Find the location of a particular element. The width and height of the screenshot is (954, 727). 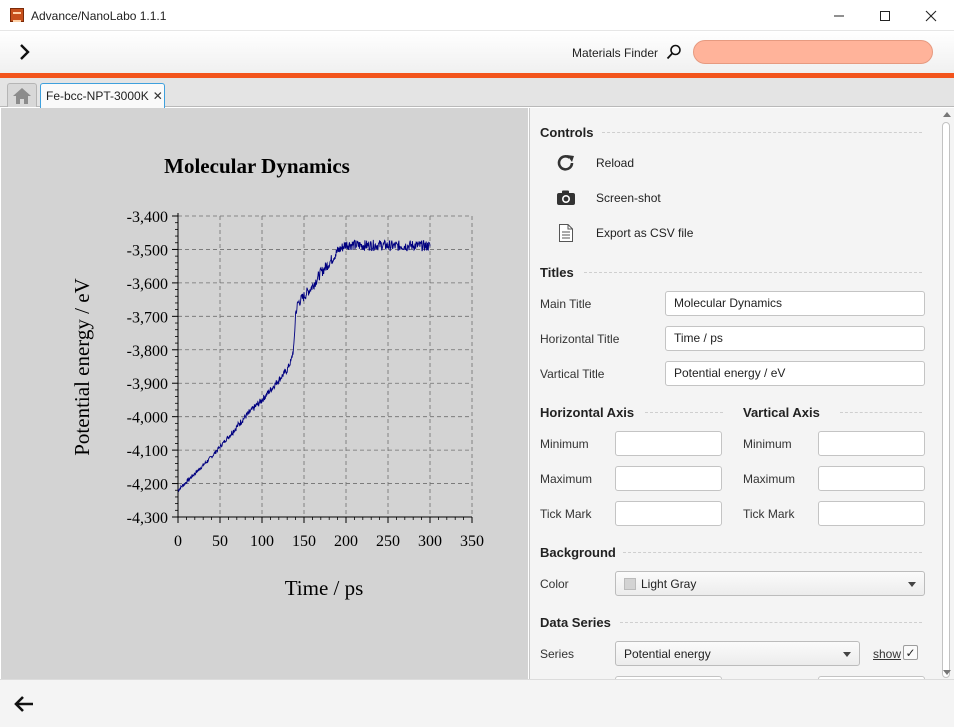

data-series-heading: Data Series is located at coordinates (575, 622).